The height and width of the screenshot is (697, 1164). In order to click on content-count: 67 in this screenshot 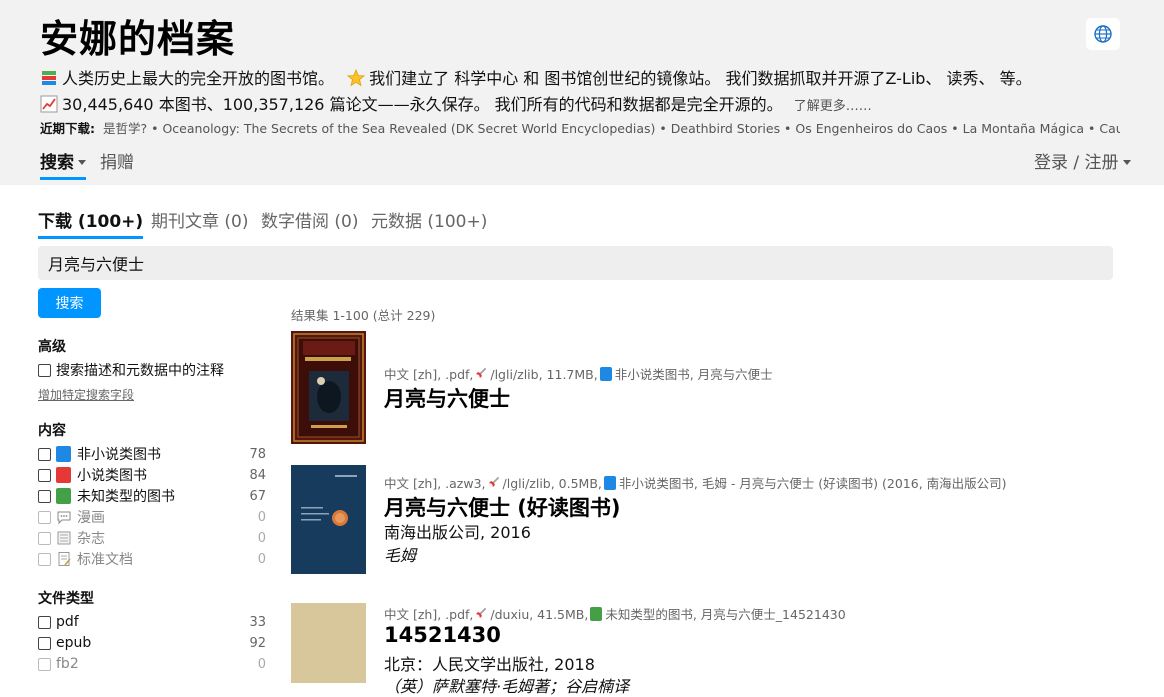, I will do `click(257, 496)`.